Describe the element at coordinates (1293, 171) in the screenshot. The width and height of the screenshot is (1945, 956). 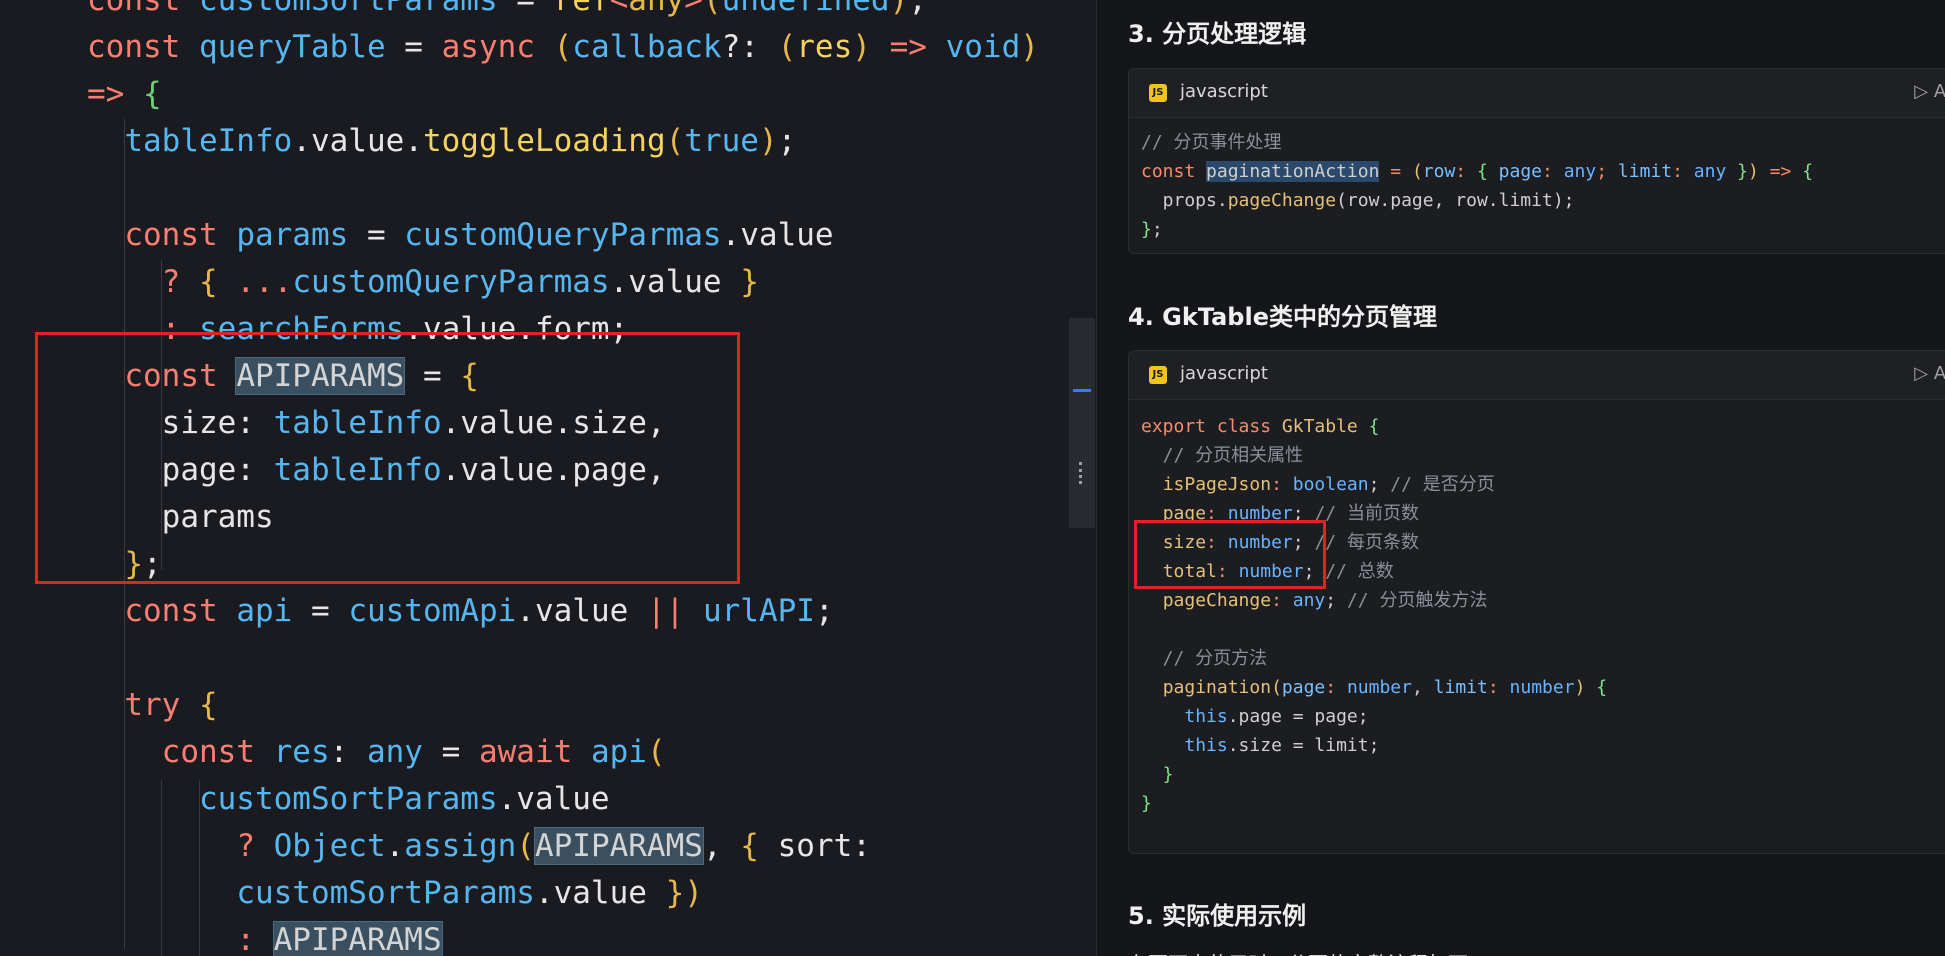
I see `code-token: paginationAction` at that location.